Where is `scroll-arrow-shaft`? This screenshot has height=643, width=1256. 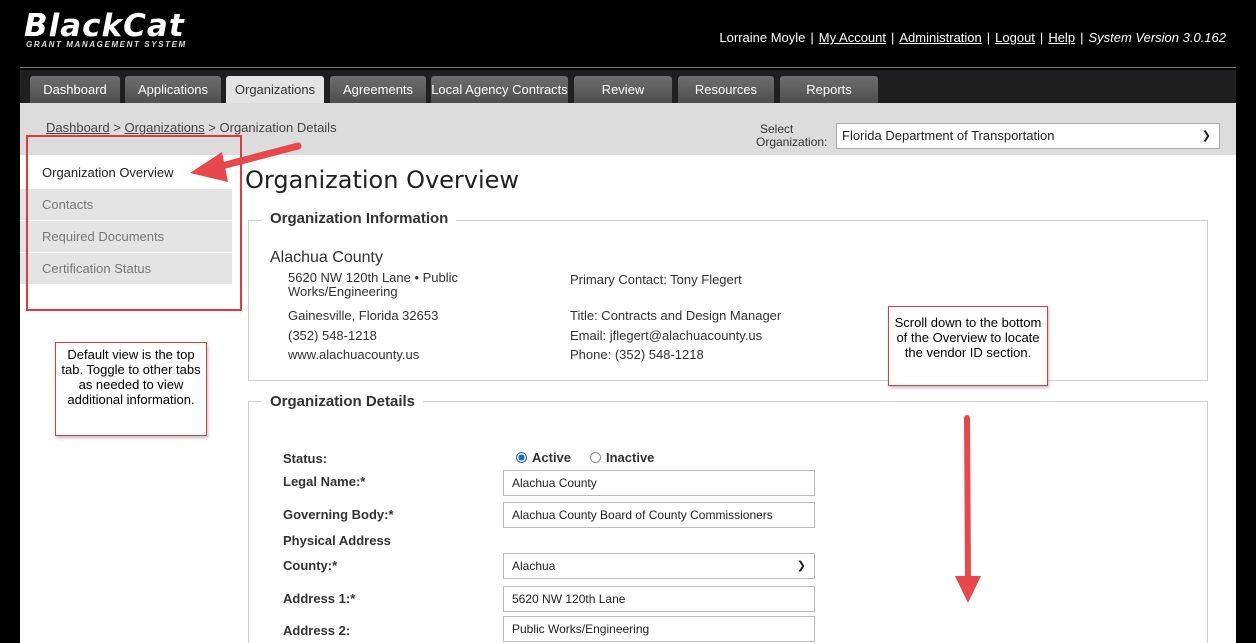 scroll-arrow-shaft is located at coordinates (967, 499).